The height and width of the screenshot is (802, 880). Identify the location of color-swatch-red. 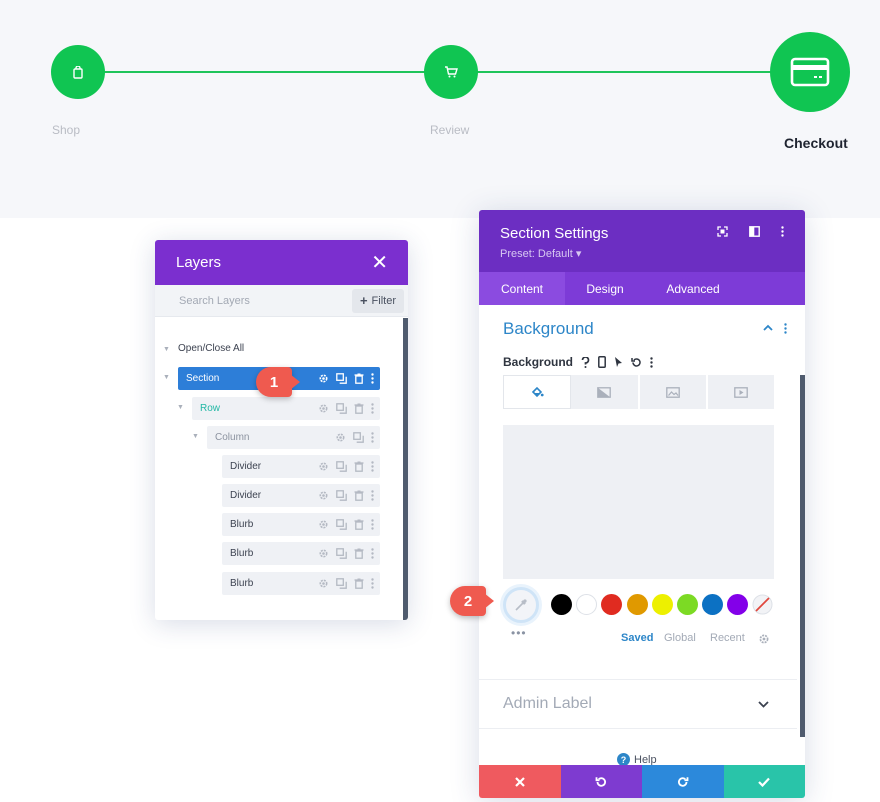
(611, 604).